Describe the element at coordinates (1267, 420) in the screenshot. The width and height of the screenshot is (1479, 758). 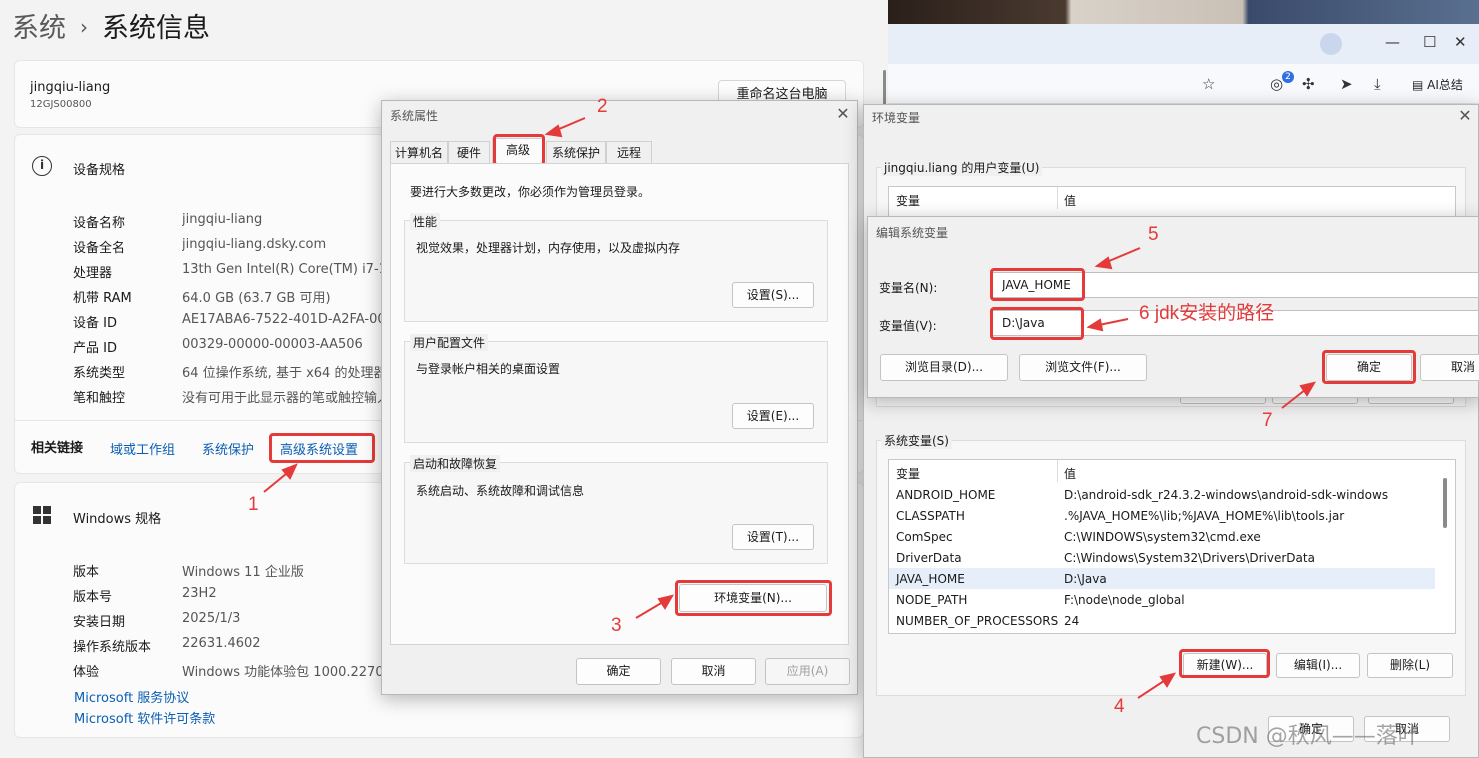
I see `annotation-step-7: 7` at that location.